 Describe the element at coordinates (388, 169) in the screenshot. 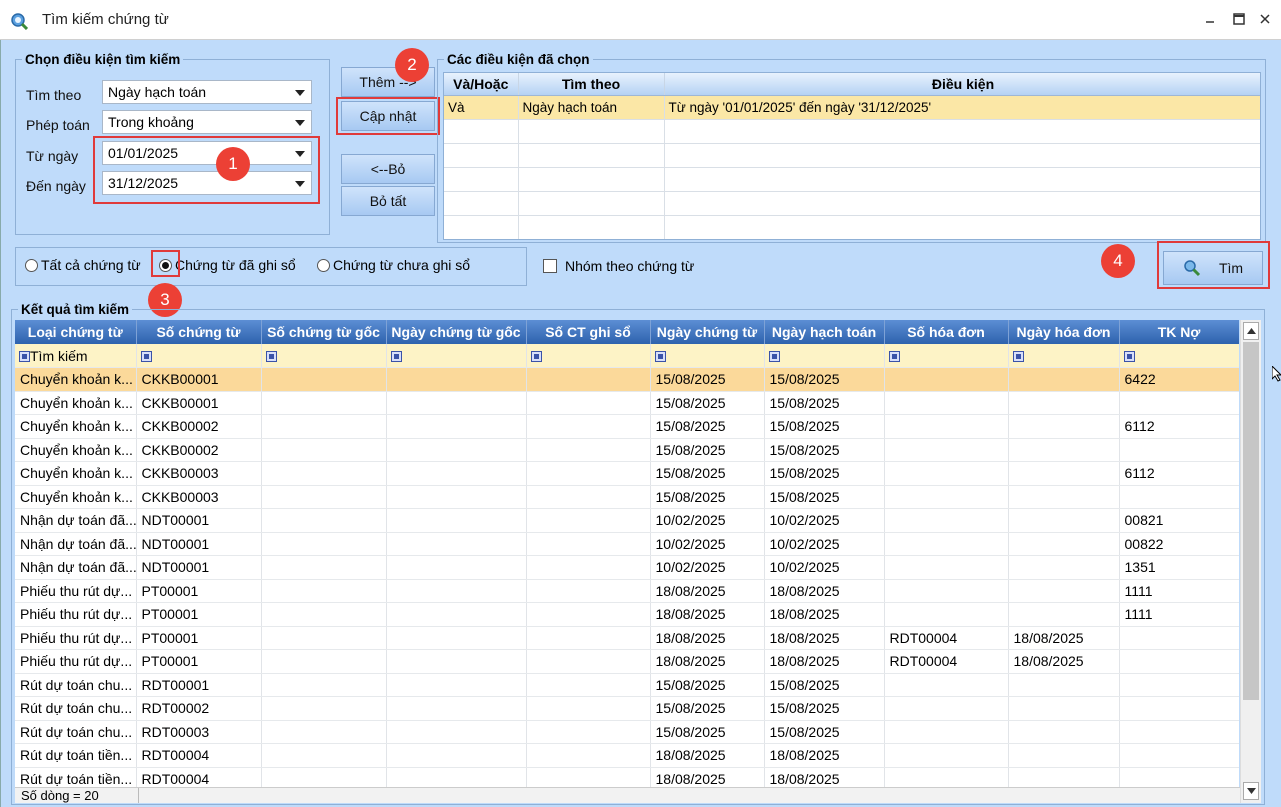

I see `remove-condition-button: <--Bỏ` at that location.